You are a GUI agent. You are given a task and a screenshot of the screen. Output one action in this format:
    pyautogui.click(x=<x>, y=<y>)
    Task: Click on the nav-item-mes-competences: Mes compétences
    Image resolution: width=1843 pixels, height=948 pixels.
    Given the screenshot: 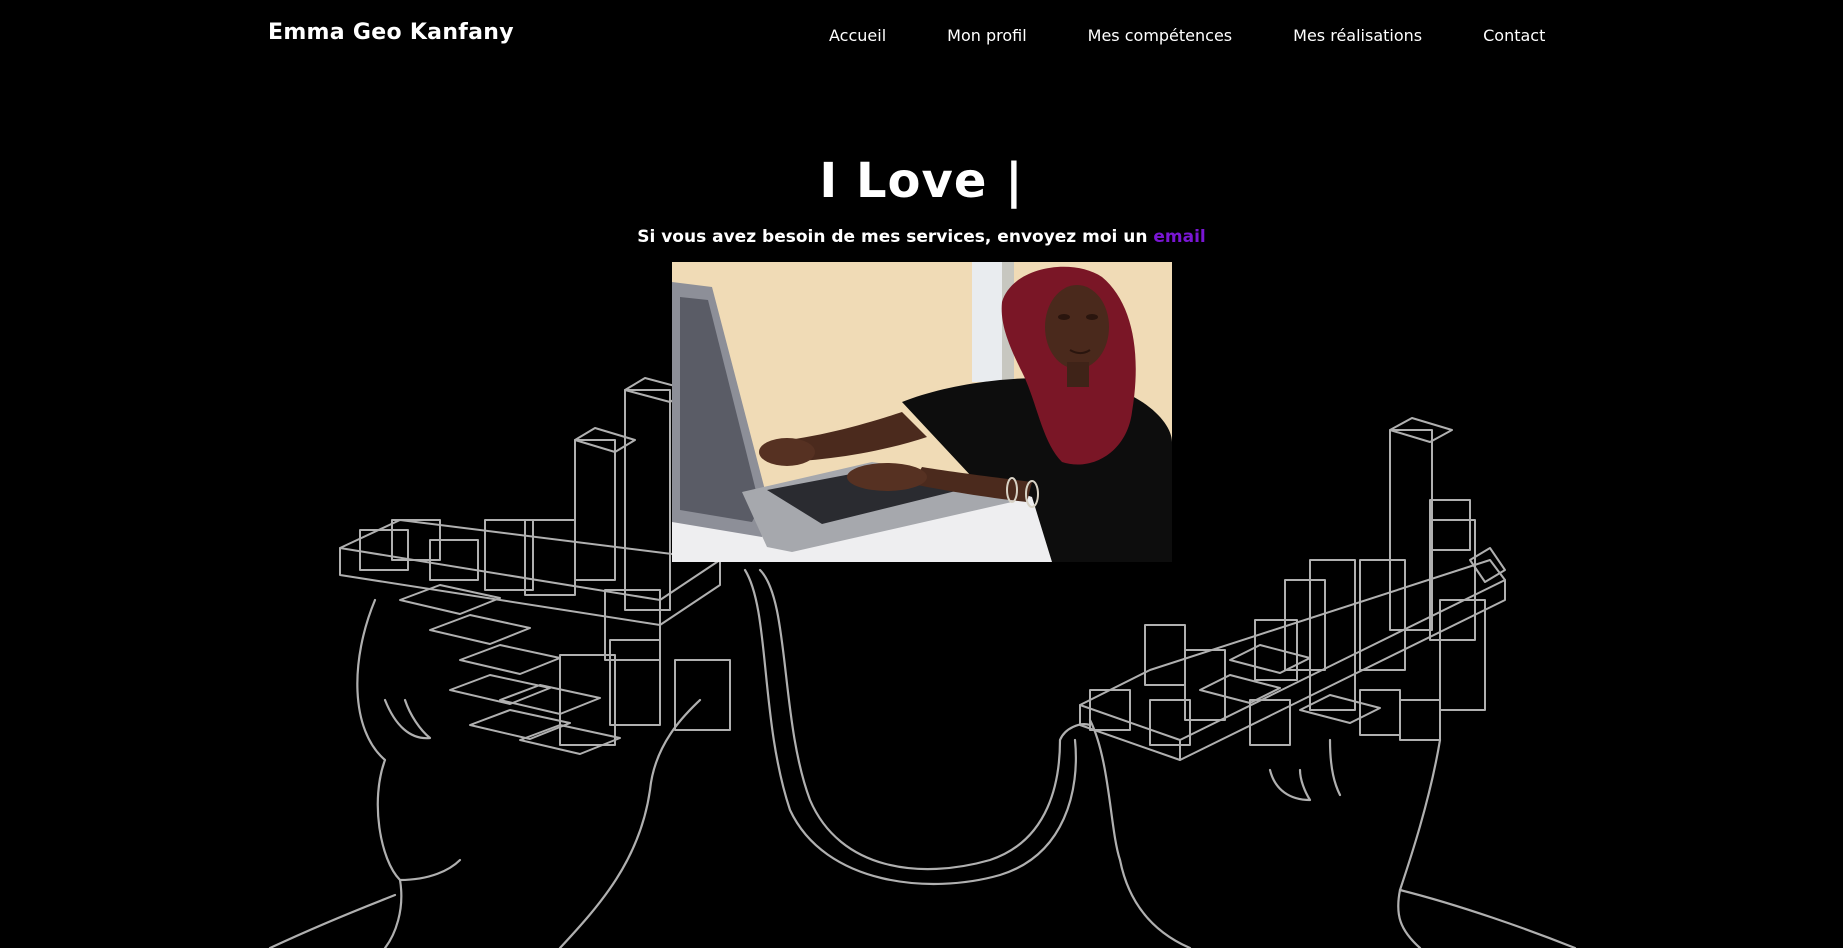 What is the action you would take?
    pyautogui.click(x=1160, y=35)
    